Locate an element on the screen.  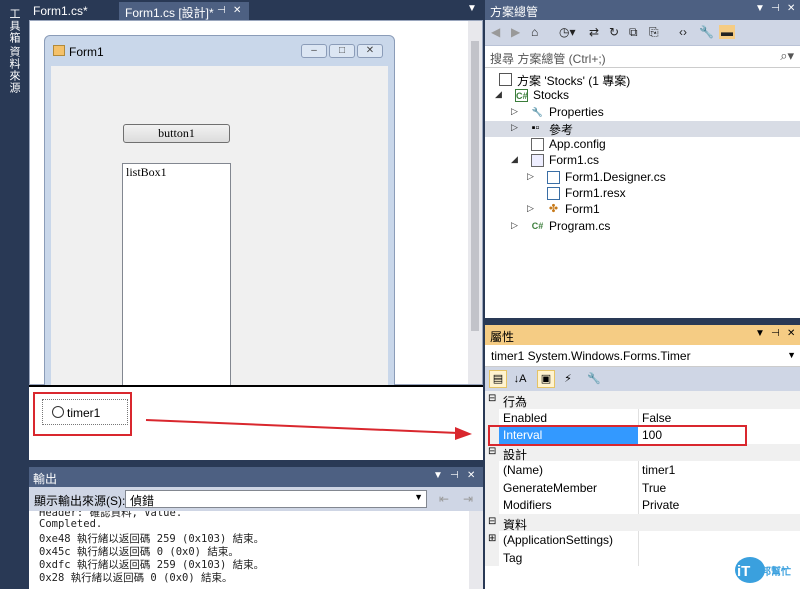
annotation-arrow is located at coordinates (308, 429).